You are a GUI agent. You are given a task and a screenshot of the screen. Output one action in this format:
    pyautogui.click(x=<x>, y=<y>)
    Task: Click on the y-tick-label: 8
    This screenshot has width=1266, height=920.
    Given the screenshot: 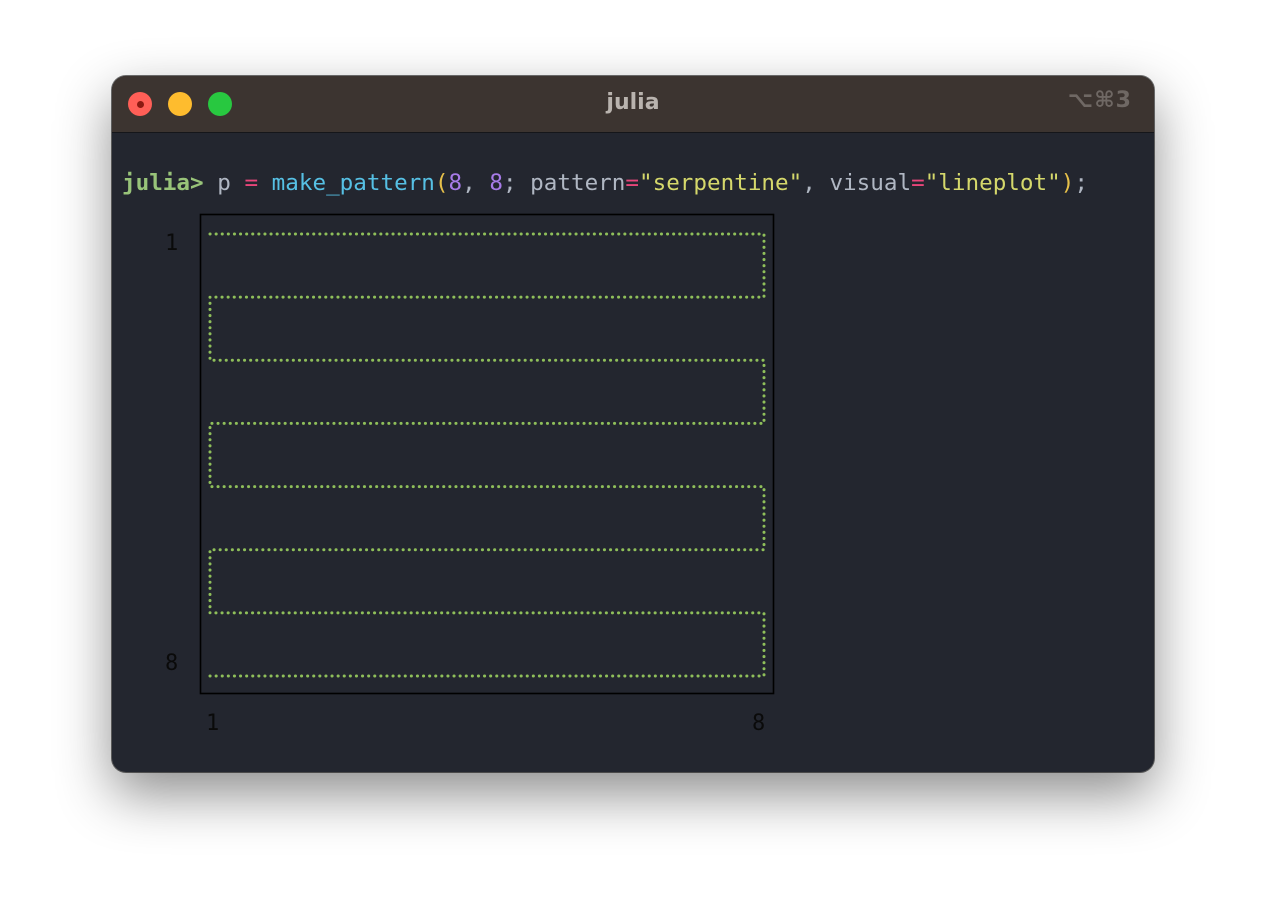 What is the action you would take?
    pyautogui.click(x=172, y=663)
    